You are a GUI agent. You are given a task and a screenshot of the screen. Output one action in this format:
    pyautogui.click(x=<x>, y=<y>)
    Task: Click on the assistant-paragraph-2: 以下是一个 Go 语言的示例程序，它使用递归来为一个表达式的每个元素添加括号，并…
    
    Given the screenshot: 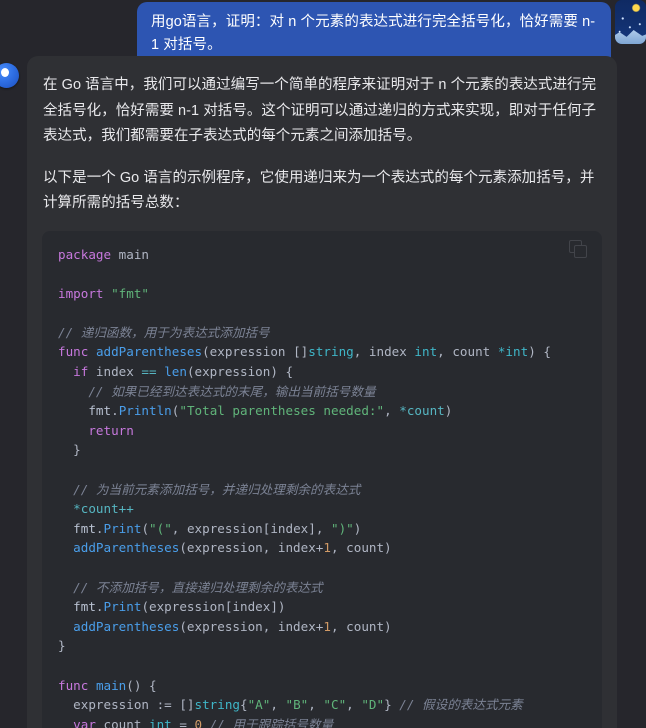 What is the action you would take?
    pyautogui.click(x=319, y=190)
    